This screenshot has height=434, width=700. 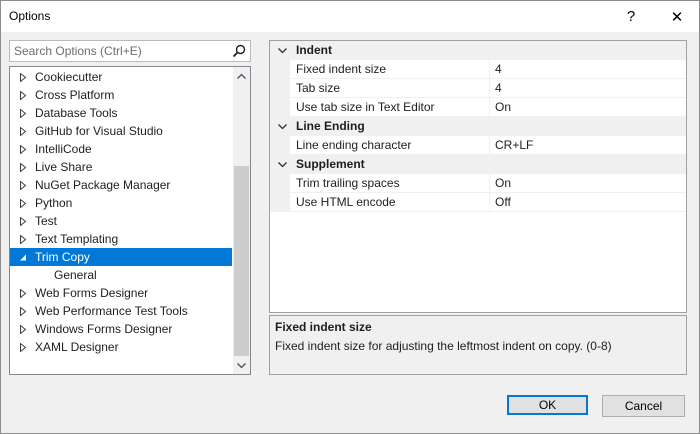 I want to click on tree-item: Trim Copy, so click(x=121, y=257).